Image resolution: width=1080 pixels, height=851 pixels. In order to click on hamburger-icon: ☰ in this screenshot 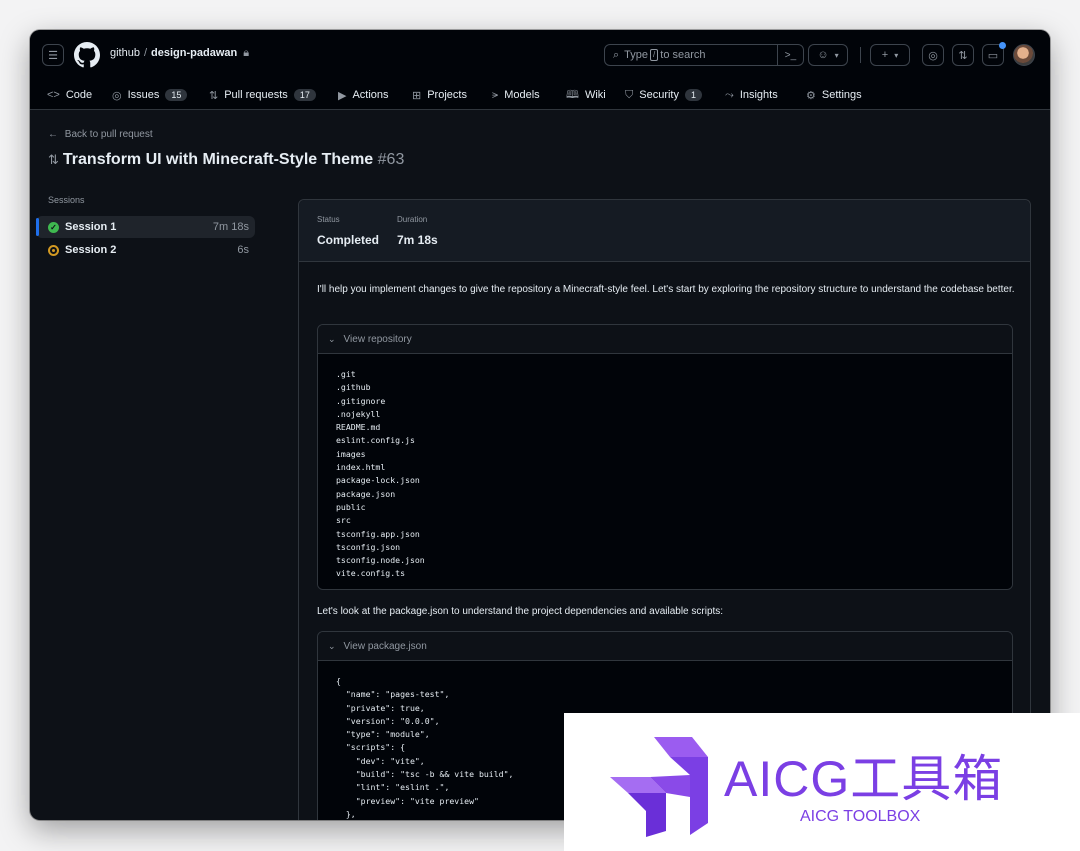, I will do `click(53, 55)`.